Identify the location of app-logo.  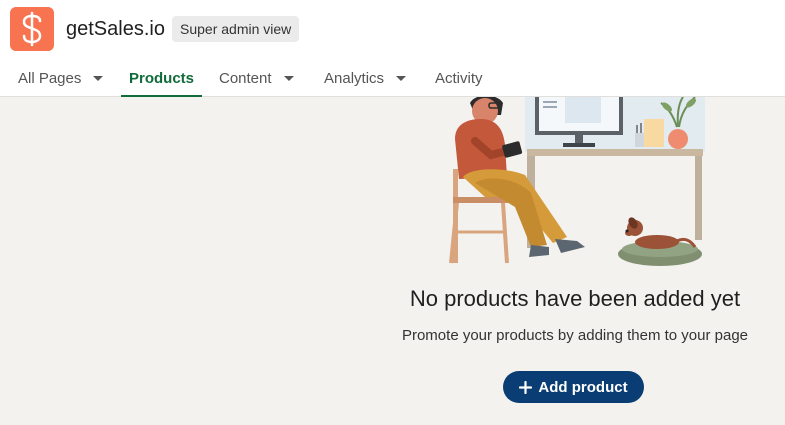
(32, 29).